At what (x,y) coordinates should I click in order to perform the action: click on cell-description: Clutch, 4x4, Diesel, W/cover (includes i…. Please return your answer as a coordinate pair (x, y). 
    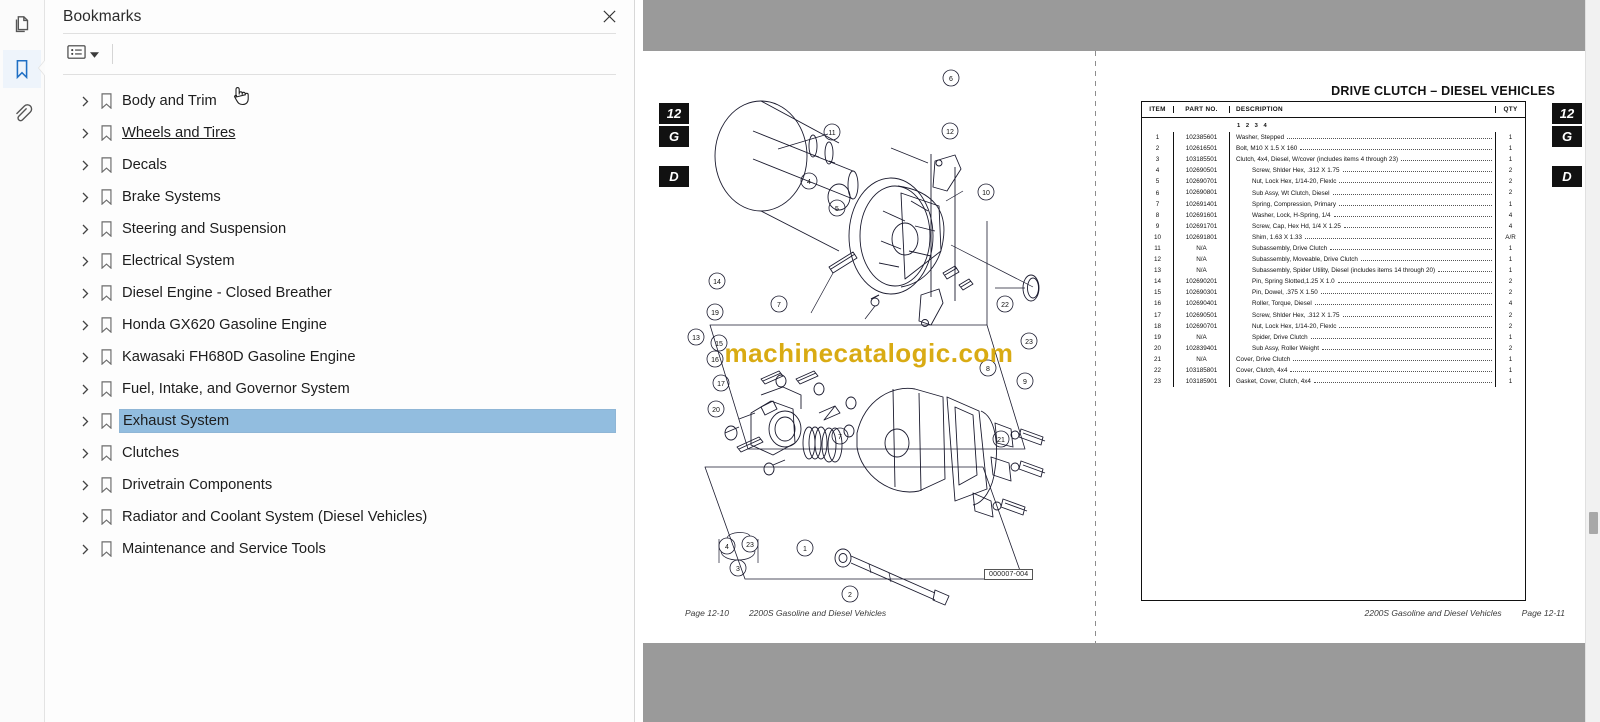
    Looking at the image, I should click on (1362, 159).